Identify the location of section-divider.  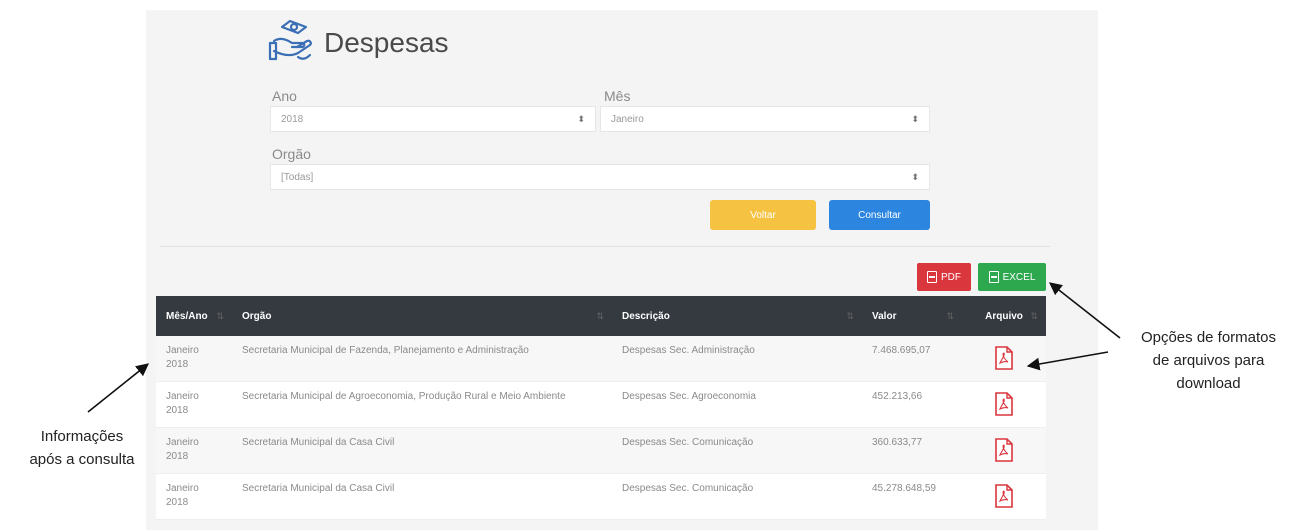
(605, 246).